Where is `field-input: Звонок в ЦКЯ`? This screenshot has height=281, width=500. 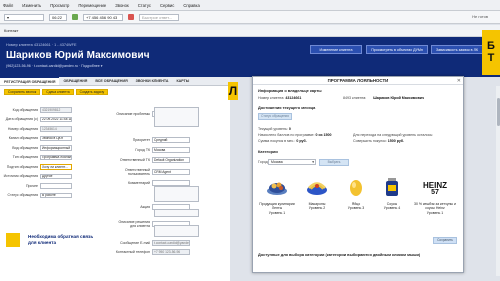 field-input: Звонок в ЦКЯ is located at coordinates (56, 138).